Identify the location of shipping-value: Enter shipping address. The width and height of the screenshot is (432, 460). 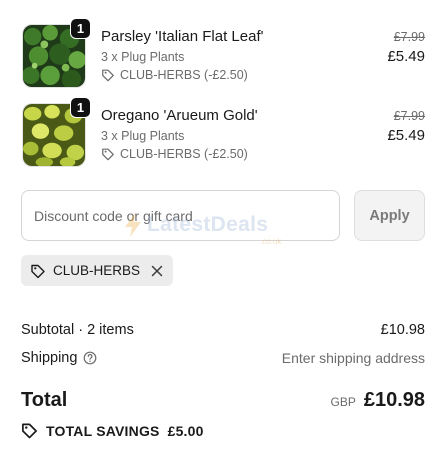
(353, 358).